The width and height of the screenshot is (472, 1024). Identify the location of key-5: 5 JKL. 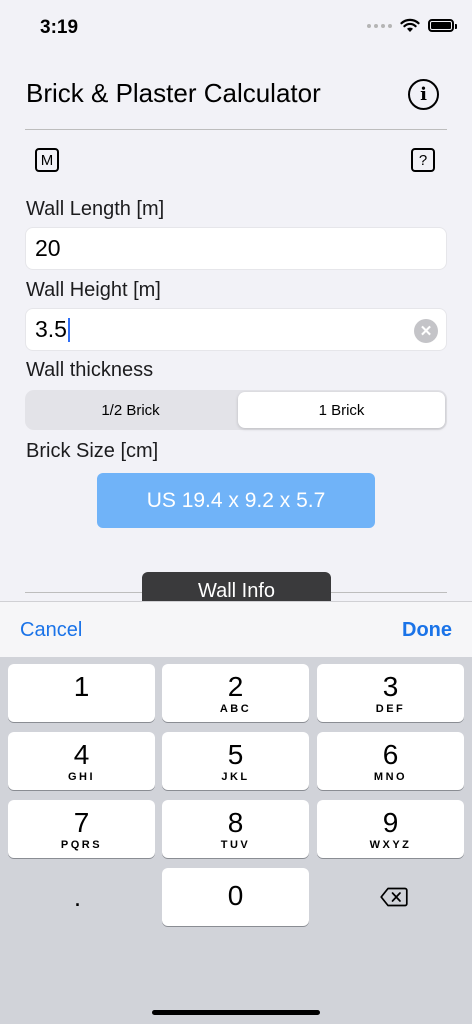
(235, 761).